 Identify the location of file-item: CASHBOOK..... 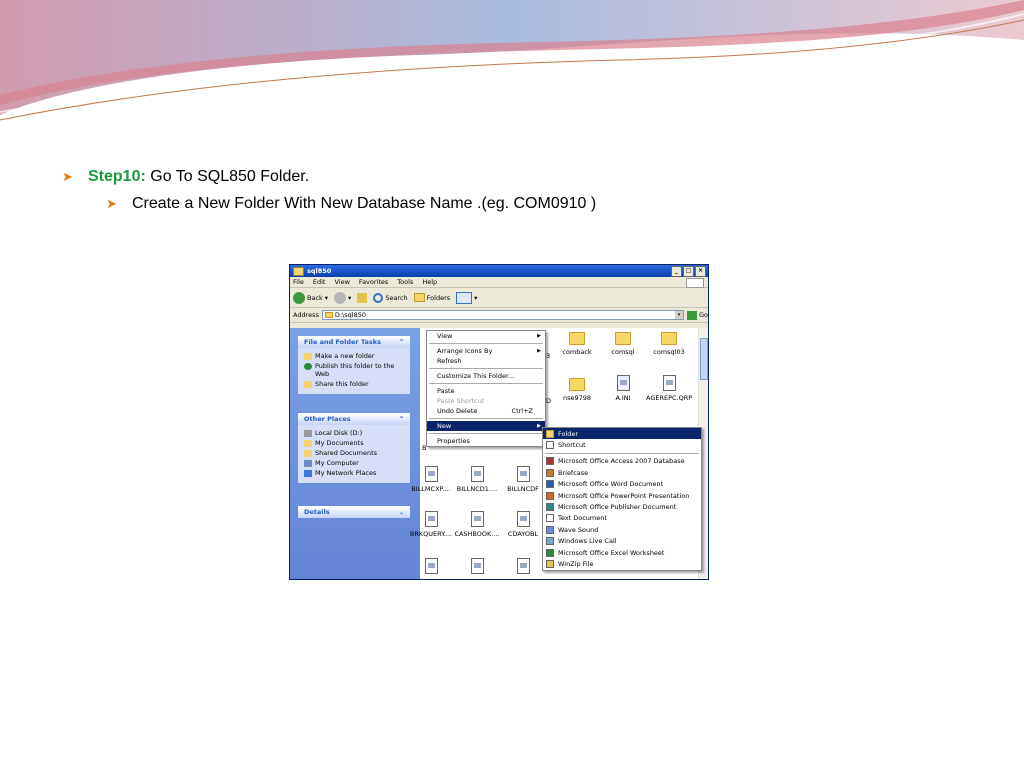
(477, 524).